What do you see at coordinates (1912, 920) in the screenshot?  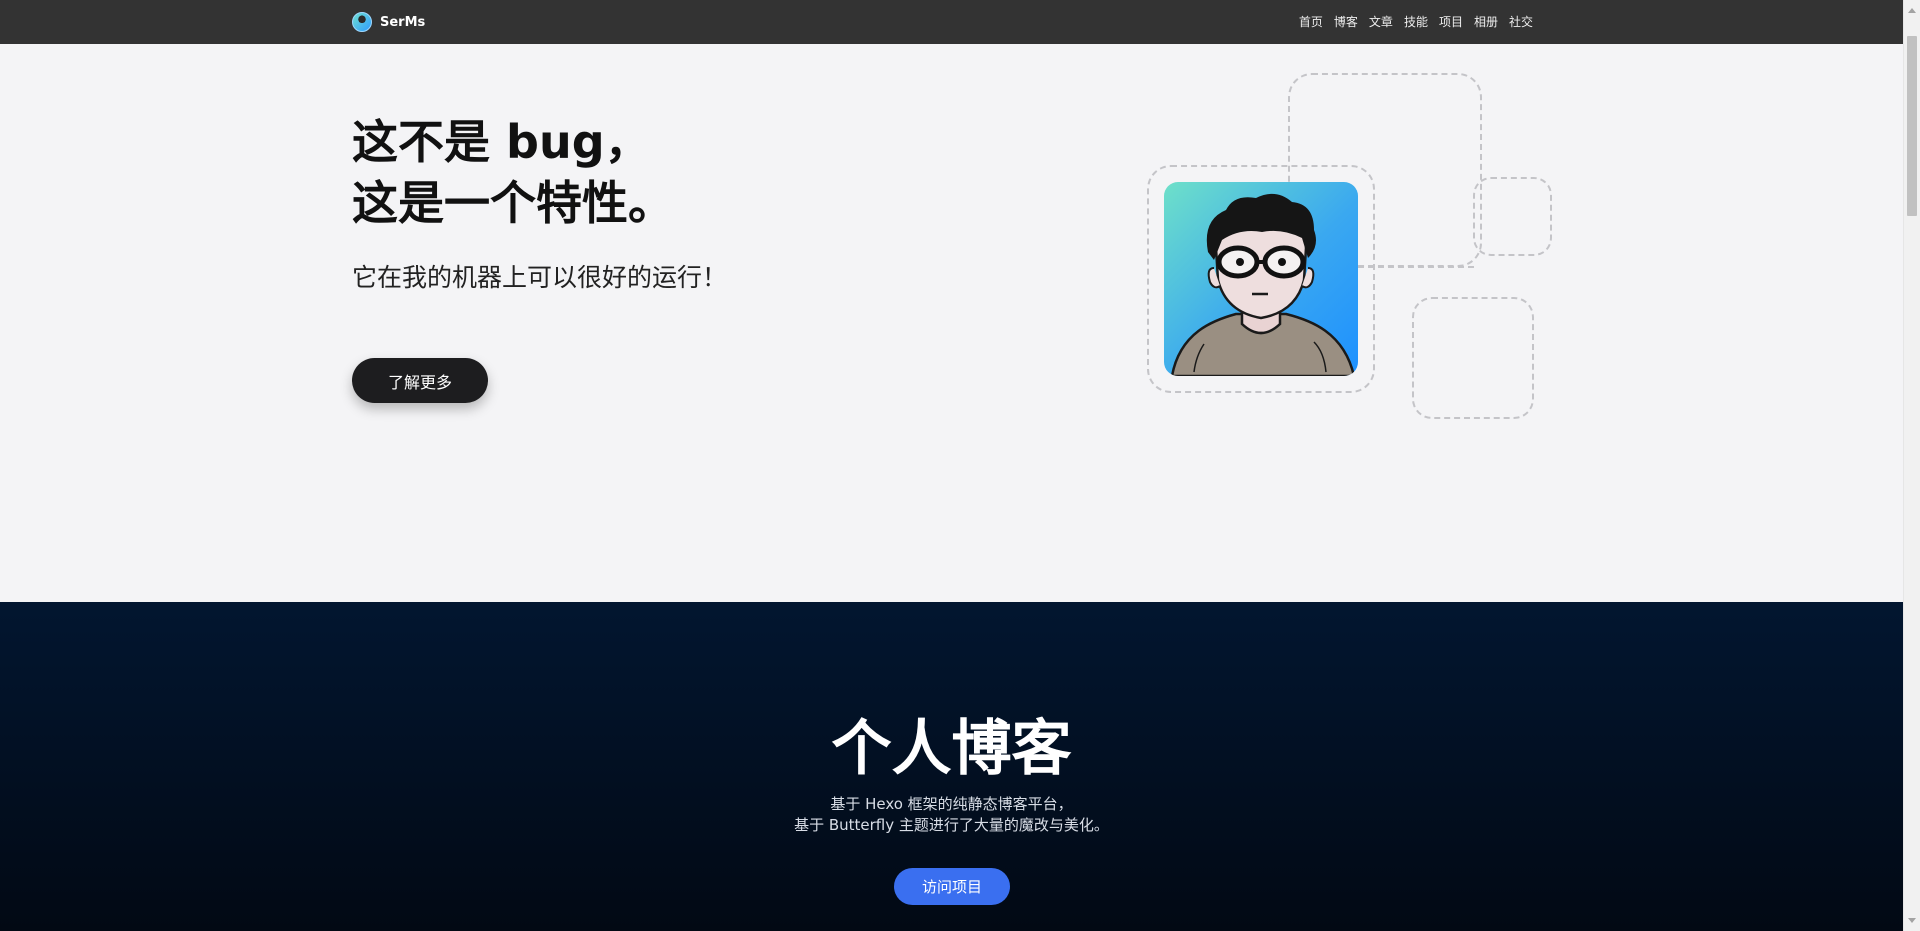 I see `scroll-down-arrow-icon` at bounding box center [1912, 920].